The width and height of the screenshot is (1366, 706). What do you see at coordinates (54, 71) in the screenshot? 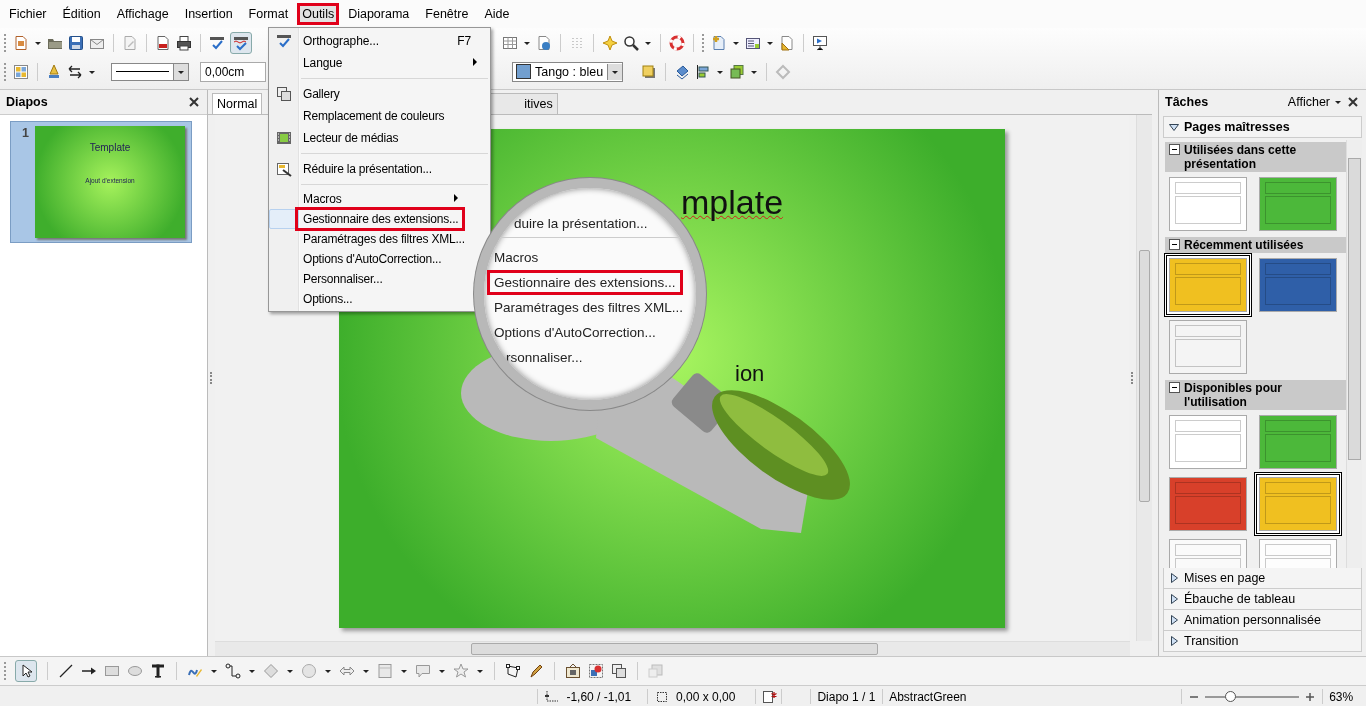
I see `pen-icon` at bounding box center [54, 71].